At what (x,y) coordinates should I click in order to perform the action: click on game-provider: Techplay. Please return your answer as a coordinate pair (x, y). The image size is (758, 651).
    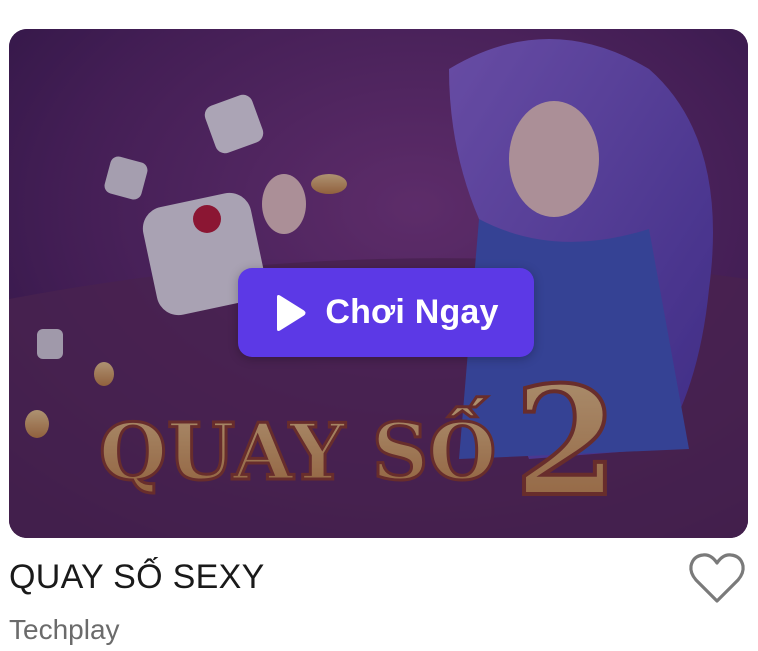
    Looking at the image, I should click on (64, 629).